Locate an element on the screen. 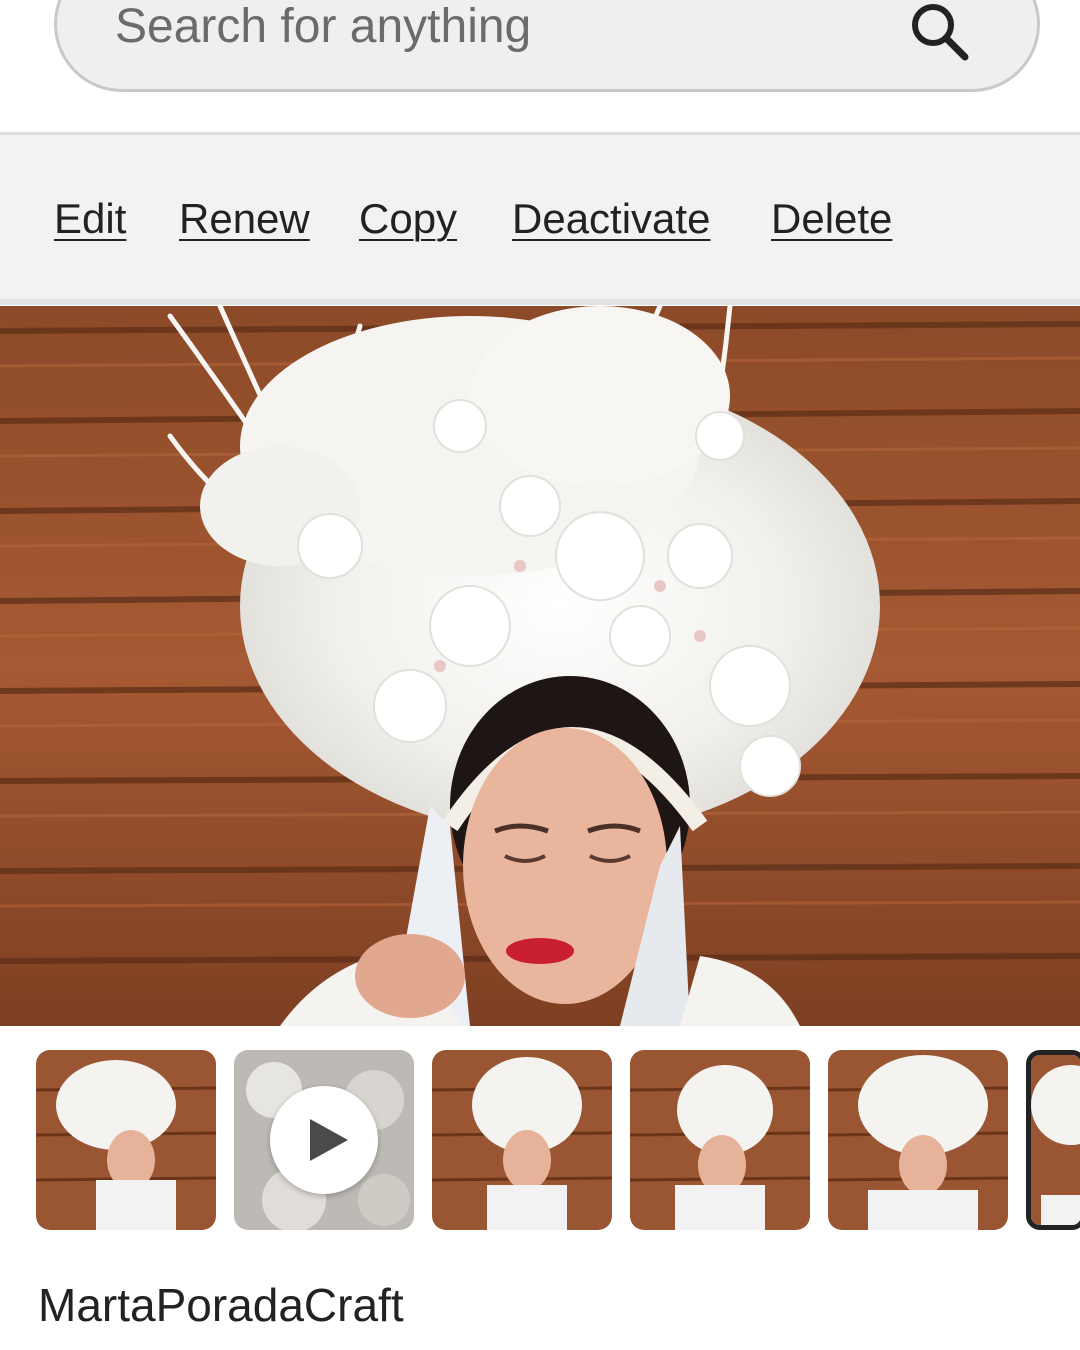 The height and width of the screenshot is (1350, 1080). shop-name: MartaPoradaCraft is located at coordinates (221, 1305).